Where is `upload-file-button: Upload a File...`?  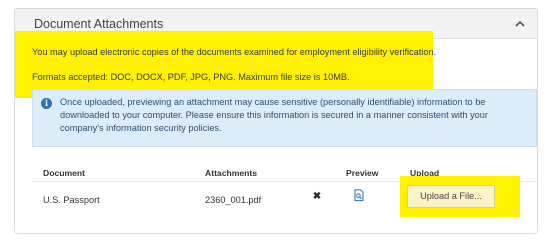 upload-file-button: Upload a File... is located at coordinates (451, 196).